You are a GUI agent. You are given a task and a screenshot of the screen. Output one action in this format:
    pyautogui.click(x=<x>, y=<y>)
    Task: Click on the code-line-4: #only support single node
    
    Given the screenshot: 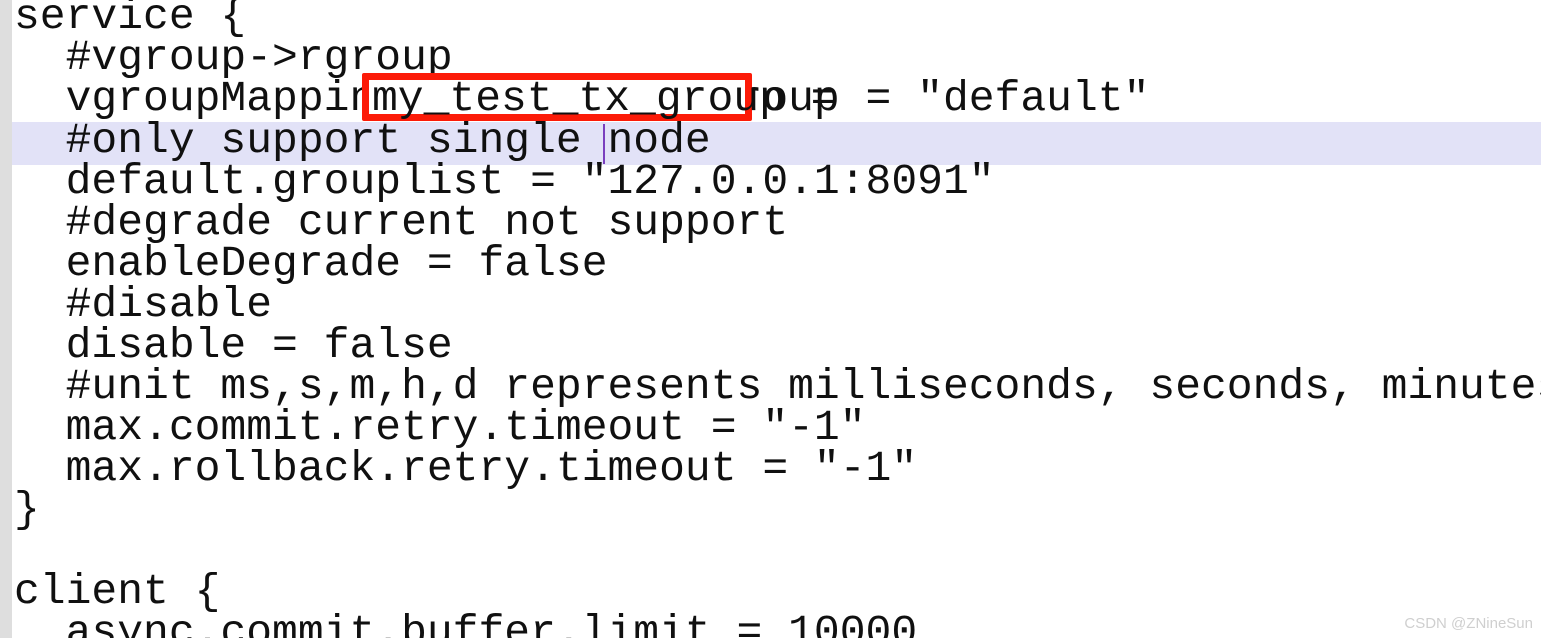 What is the action you would take?
    pyautogui.click(x=361, y=140)
    